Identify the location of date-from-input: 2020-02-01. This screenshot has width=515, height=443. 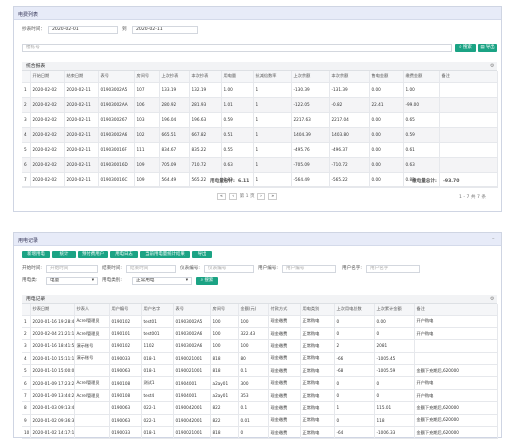
(83, 30).